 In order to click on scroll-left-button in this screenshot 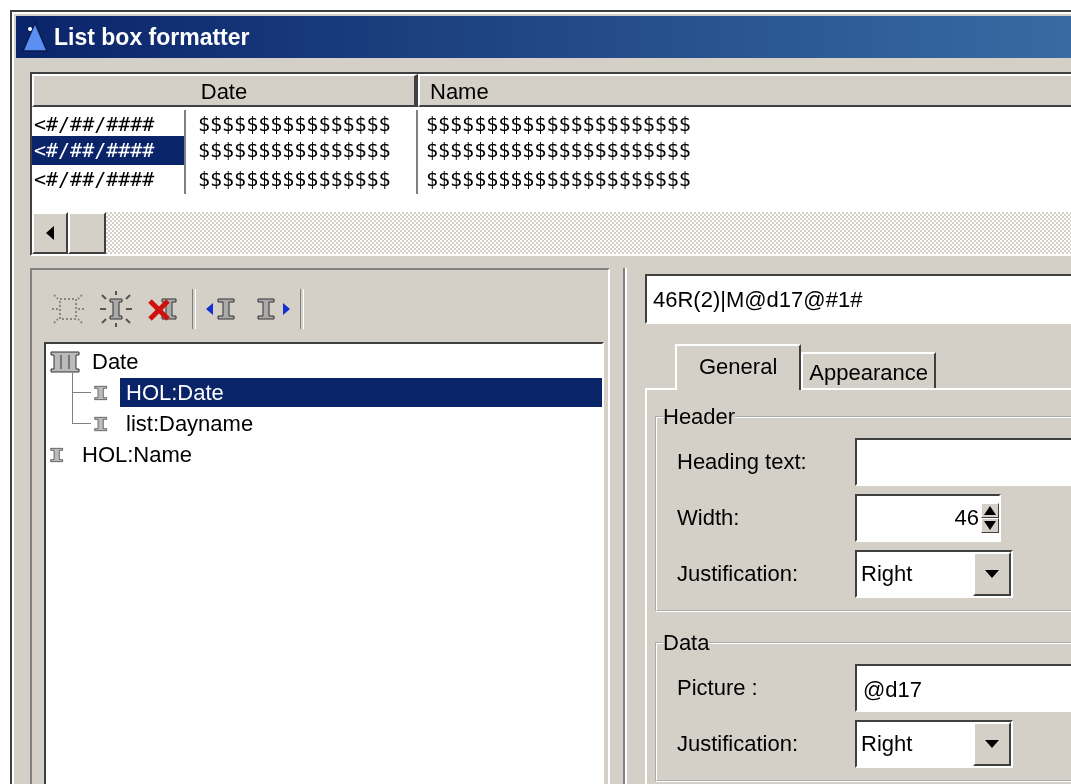, I will do `click(50, 233)`.